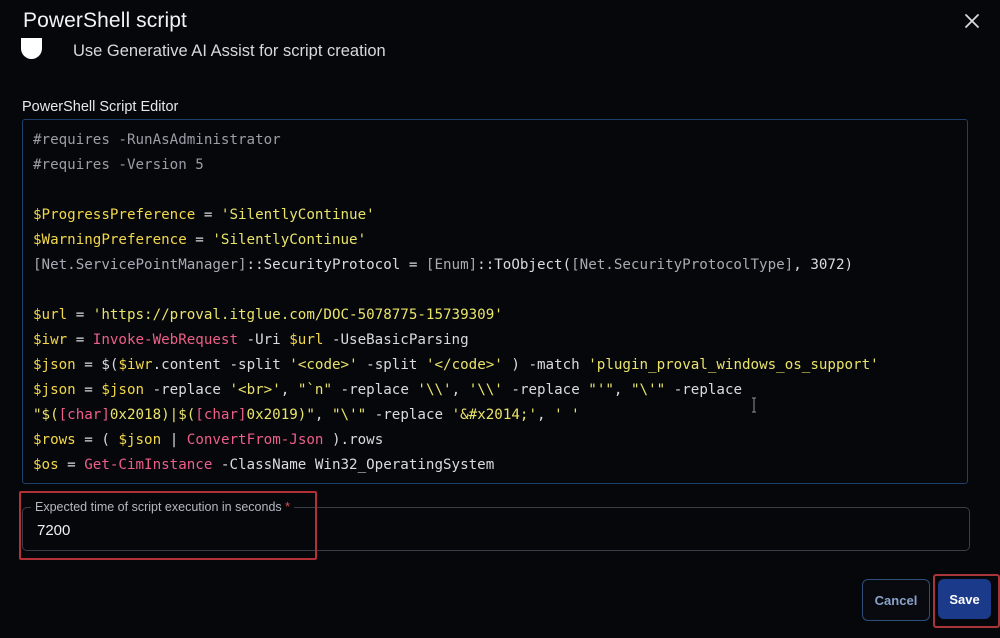 The width and height of the screenshot is (1000, 638). What do you see at coordinates (100, 107) in the screenshot?
I see `script-editor-label: PowerShell Script Editor` at bounding box center [100, 107].